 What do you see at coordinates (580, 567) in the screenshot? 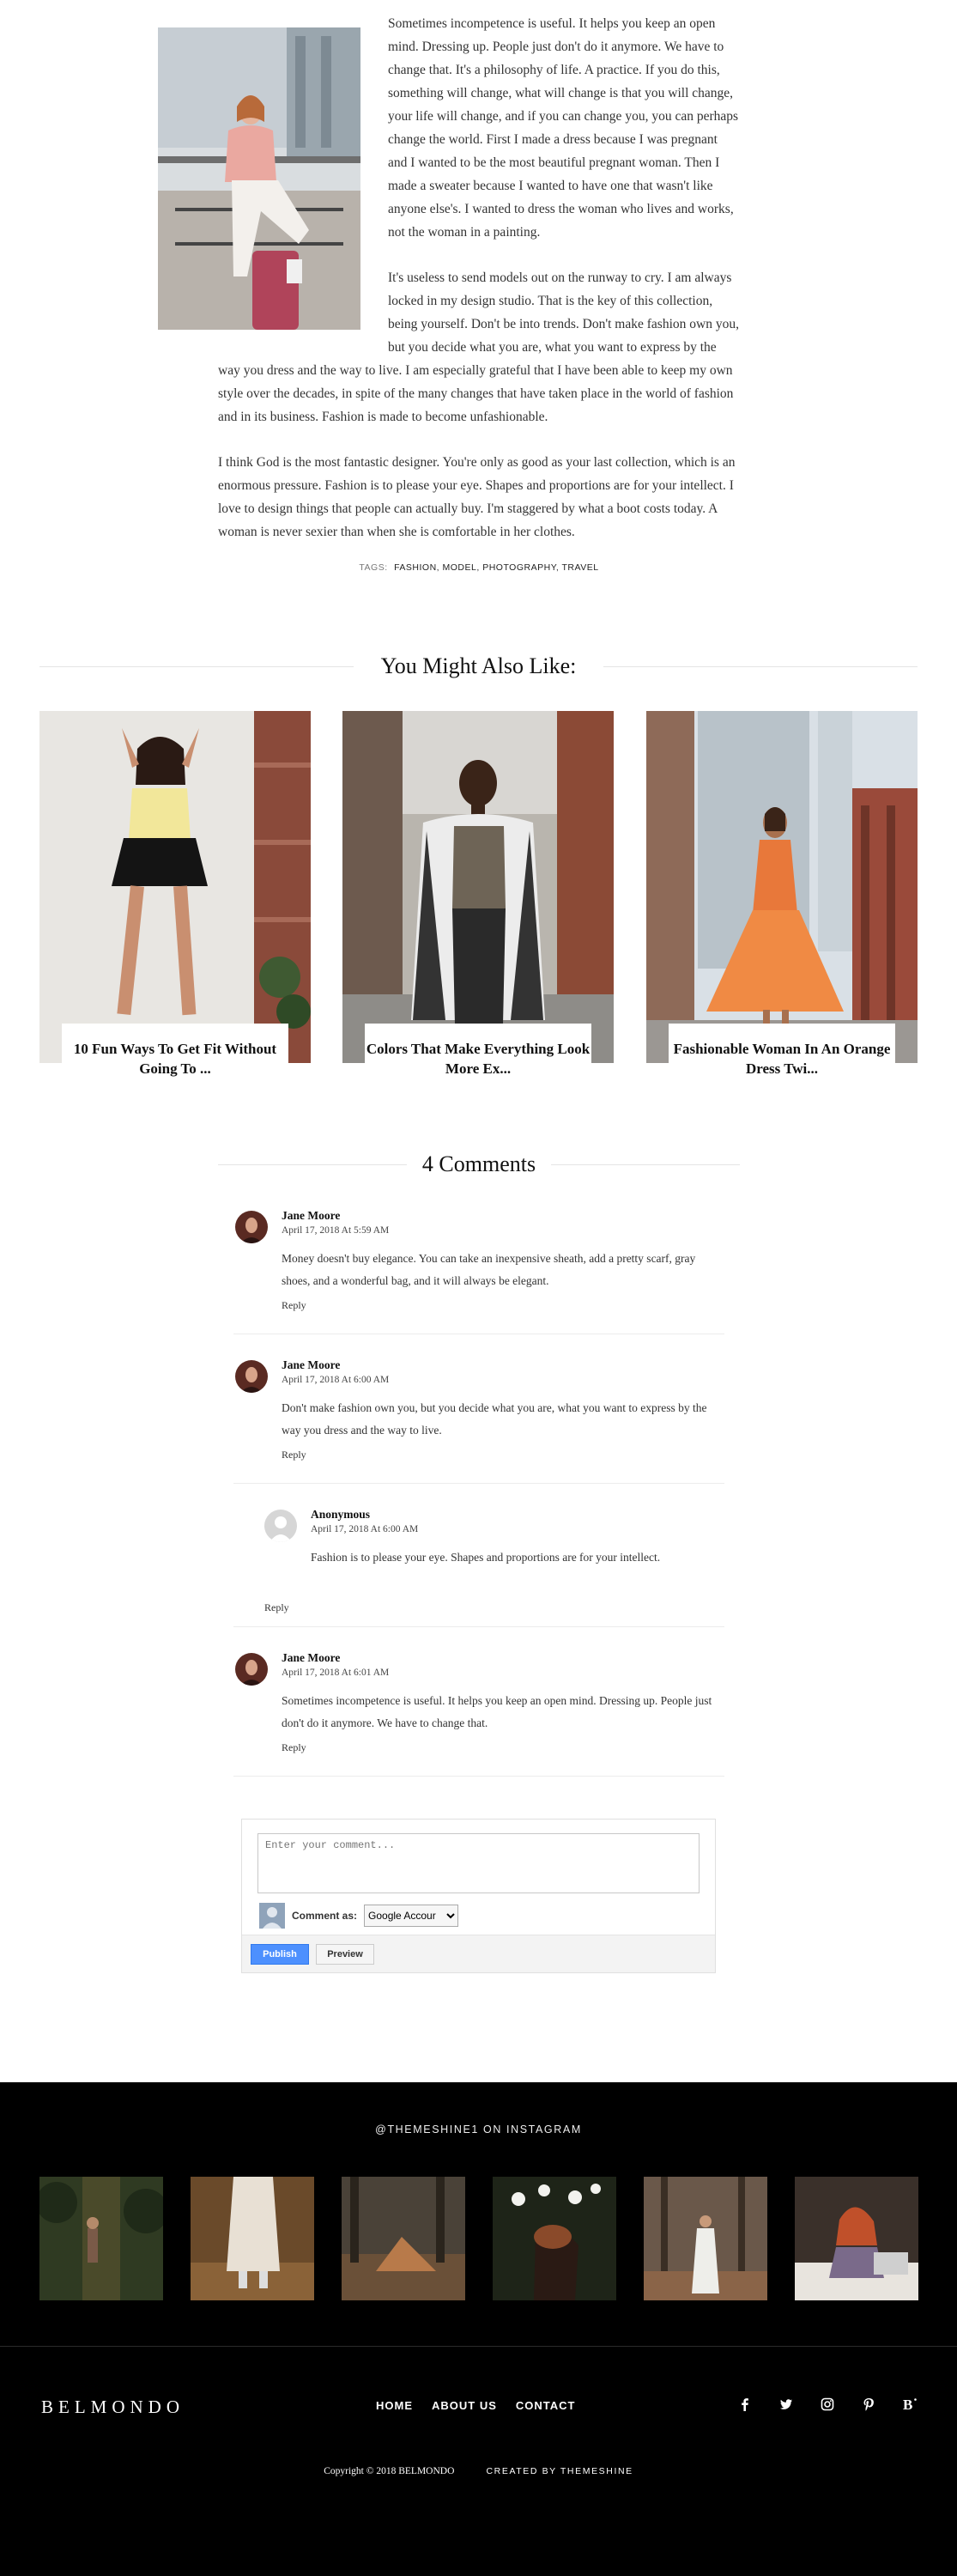
I see `tag-link: TRAVEL` at bounding box center [580, 567].